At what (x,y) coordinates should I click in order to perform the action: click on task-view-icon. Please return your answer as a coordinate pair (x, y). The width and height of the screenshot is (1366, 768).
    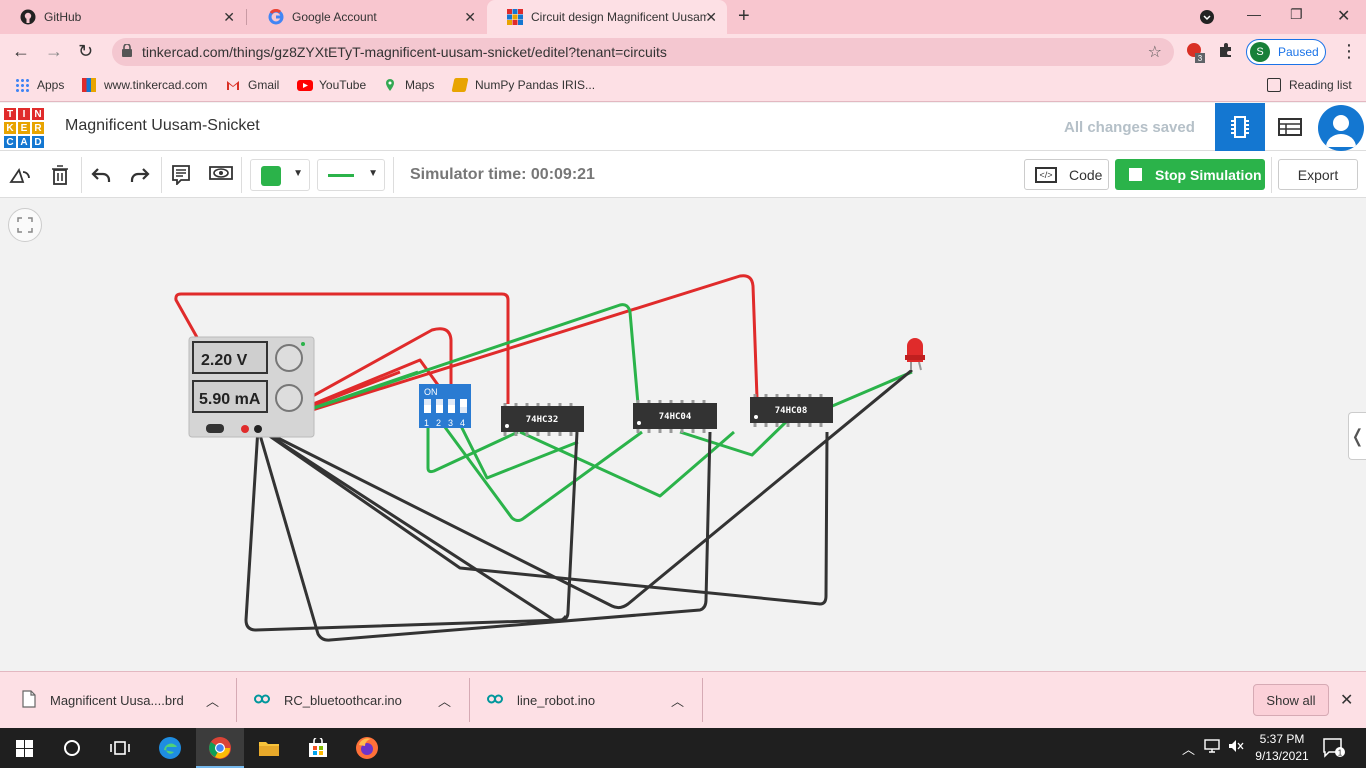
    Looking at the image, I should click on (120, 748).